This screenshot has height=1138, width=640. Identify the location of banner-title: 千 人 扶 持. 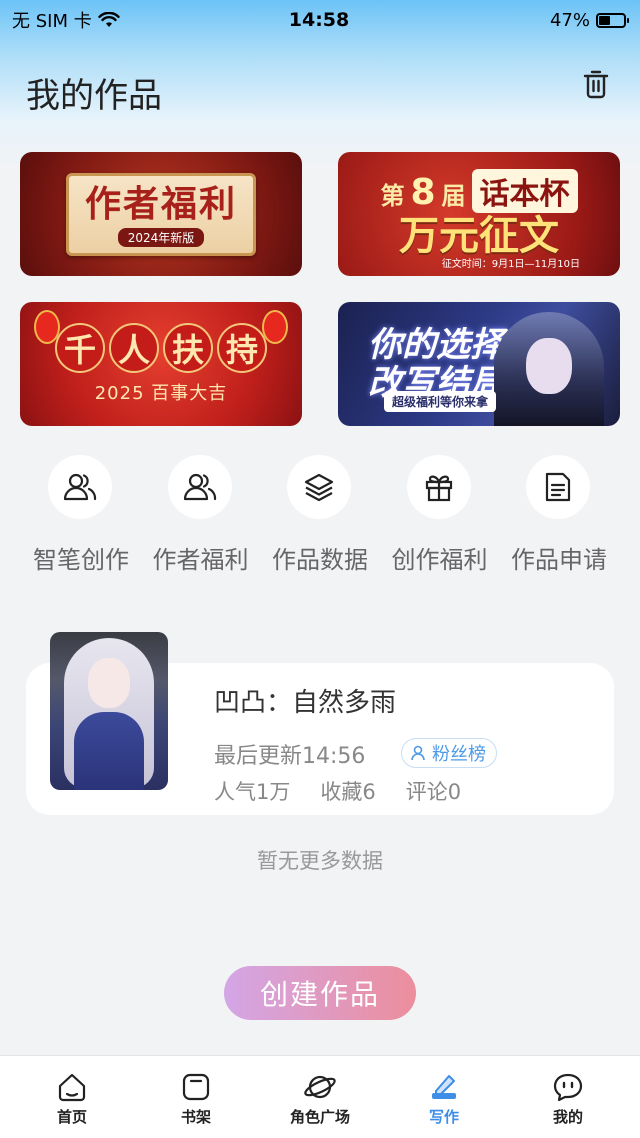
(161, 348).